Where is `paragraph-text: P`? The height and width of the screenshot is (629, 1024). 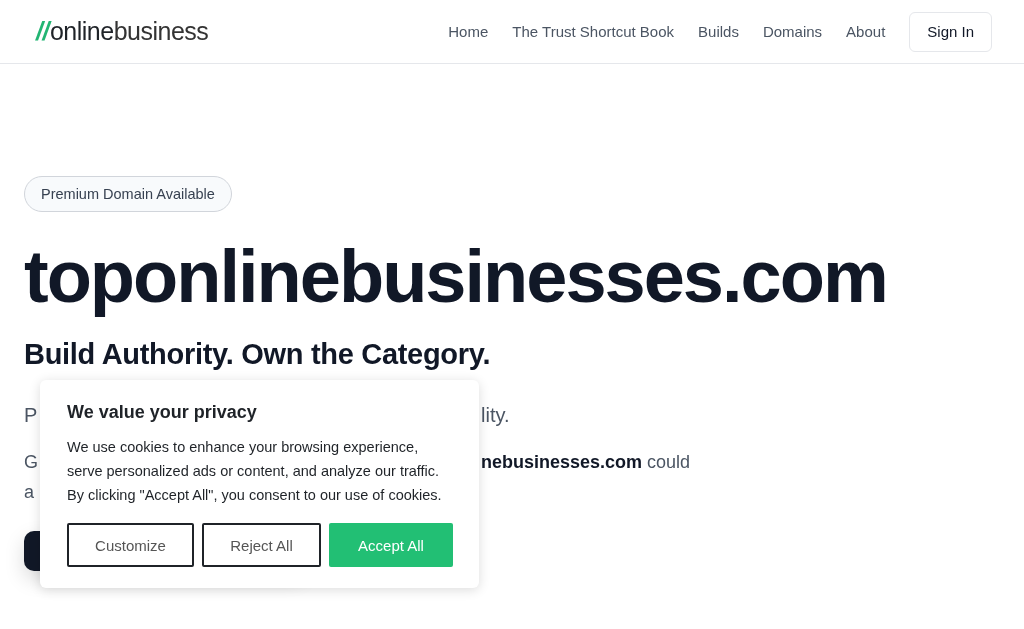 paragraph-text: P is located at coordinates (31, 415).